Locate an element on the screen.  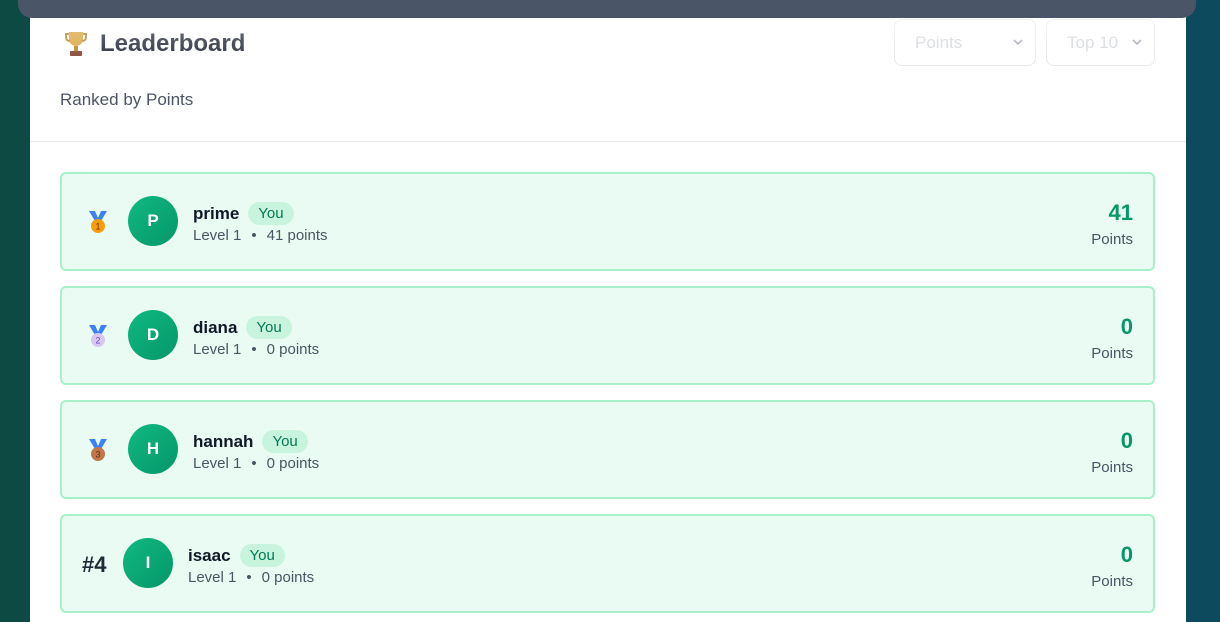
silver-medal-icon: 2 is located at coordinates (98, 336).